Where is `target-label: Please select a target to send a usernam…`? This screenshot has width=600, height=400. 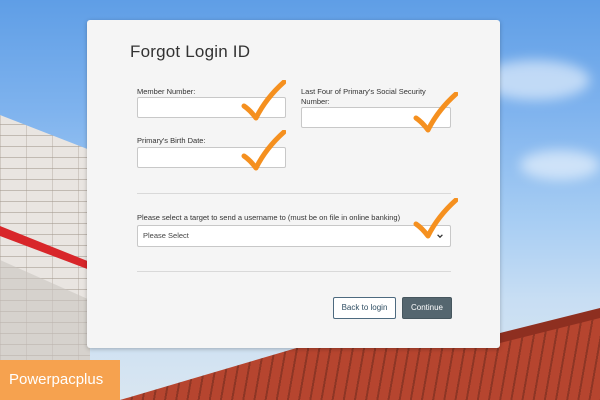 target-label: Please select a target to send a usernam… is located at coordinates (269, 217).